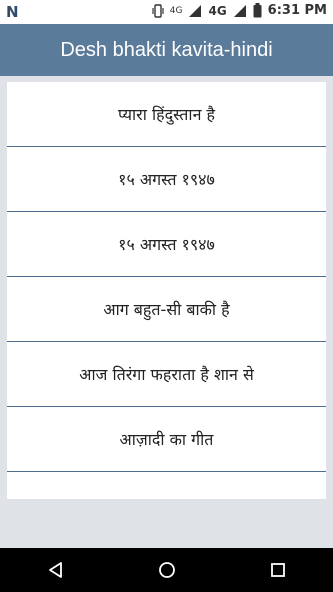 The image size is (333, 592). I want to click on page-title: Desh bhakti kavita-hindi, so click(166, 49).